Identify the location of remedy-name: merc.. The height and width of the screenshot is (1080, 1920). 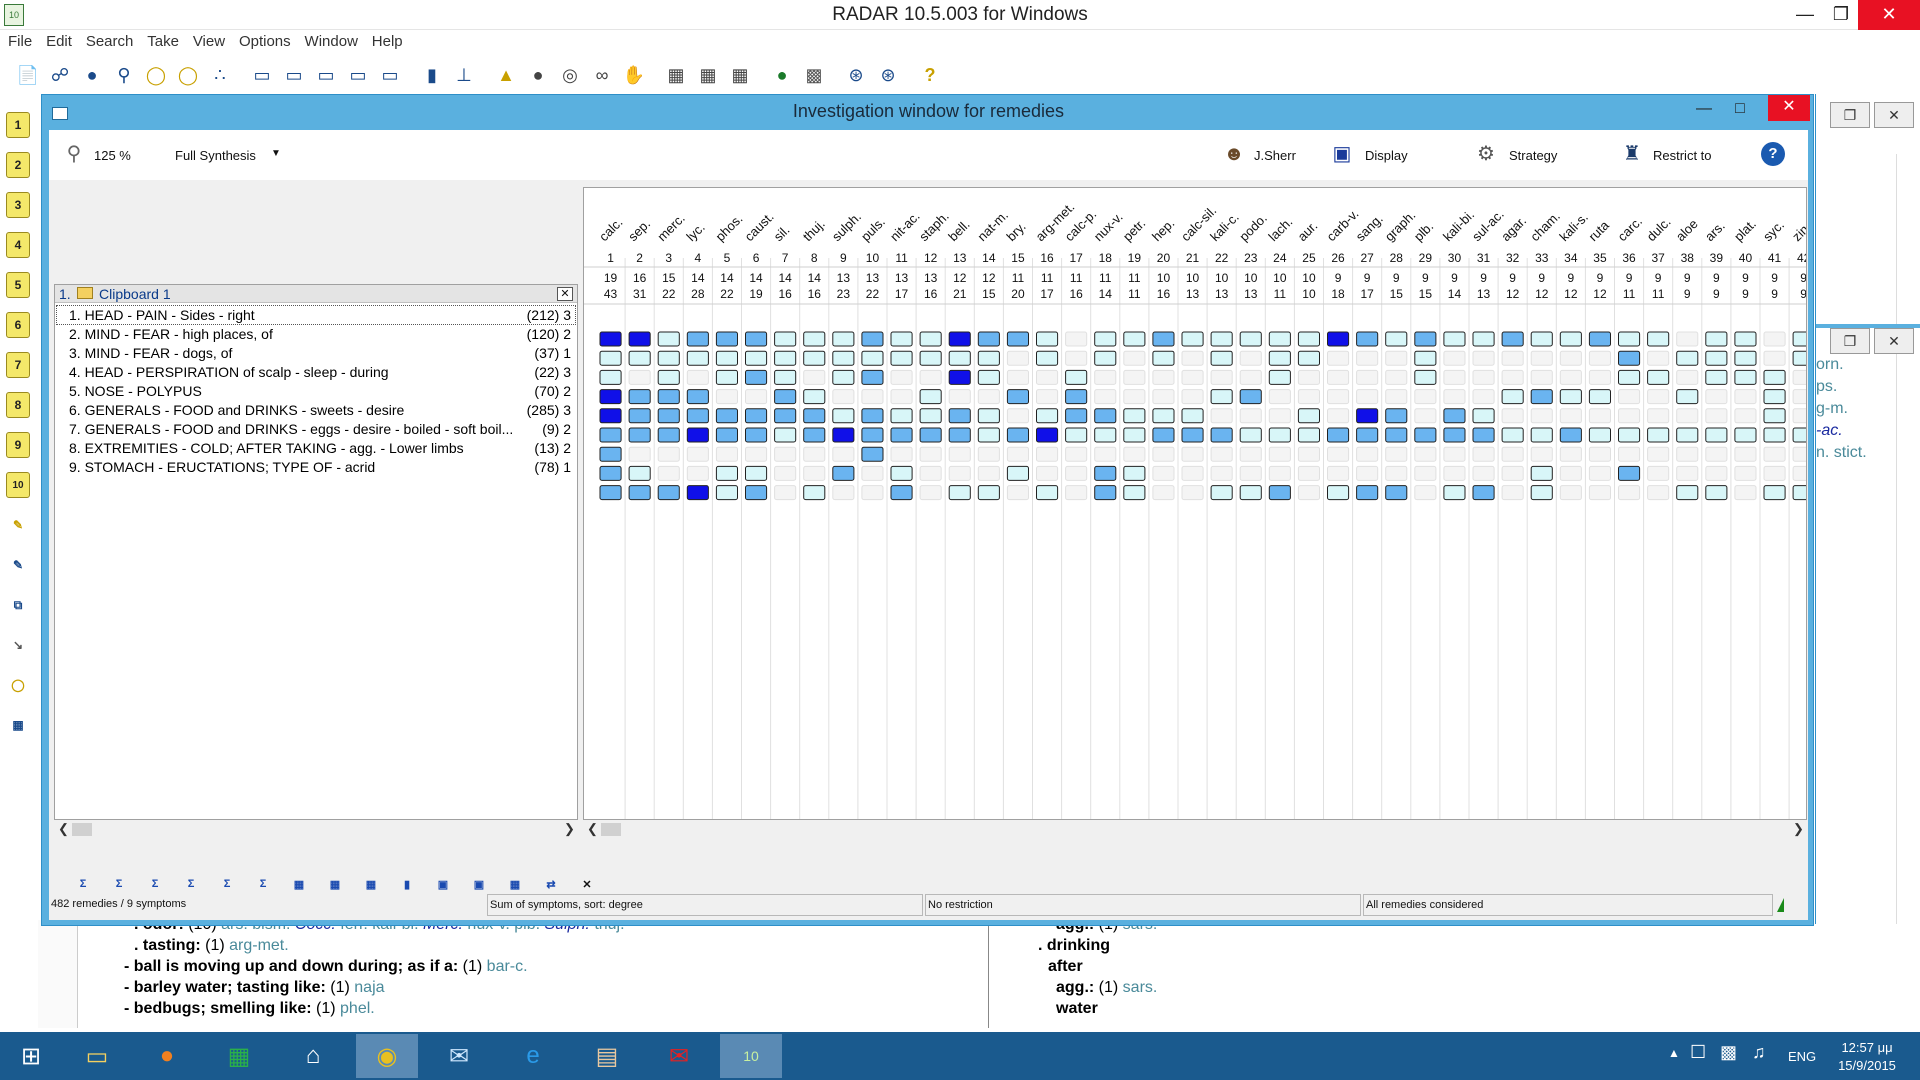
(671, 228).